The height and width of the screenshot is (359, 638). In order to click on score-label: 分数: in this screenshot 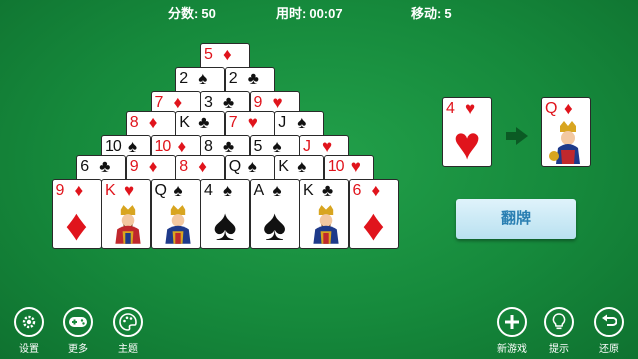, I will do `click(183, 13)`.